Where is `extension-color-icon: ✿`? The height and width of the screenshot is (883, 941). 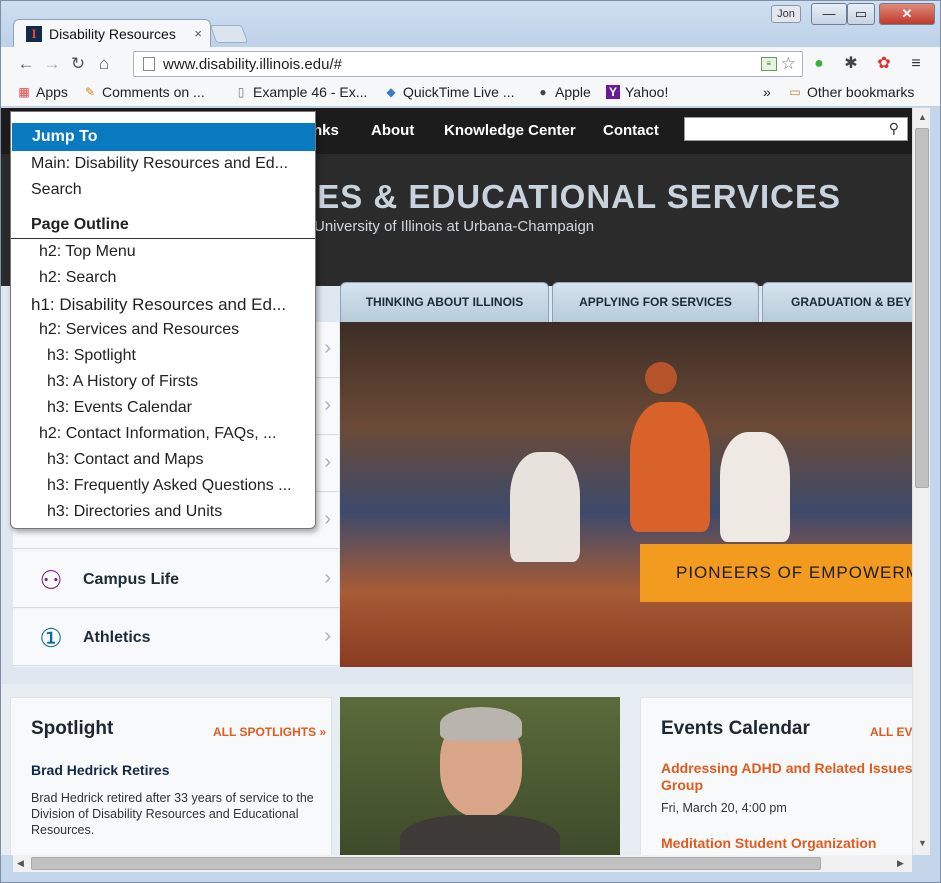 extension-color-icon: ✿ is located at coordinates (884, 64).